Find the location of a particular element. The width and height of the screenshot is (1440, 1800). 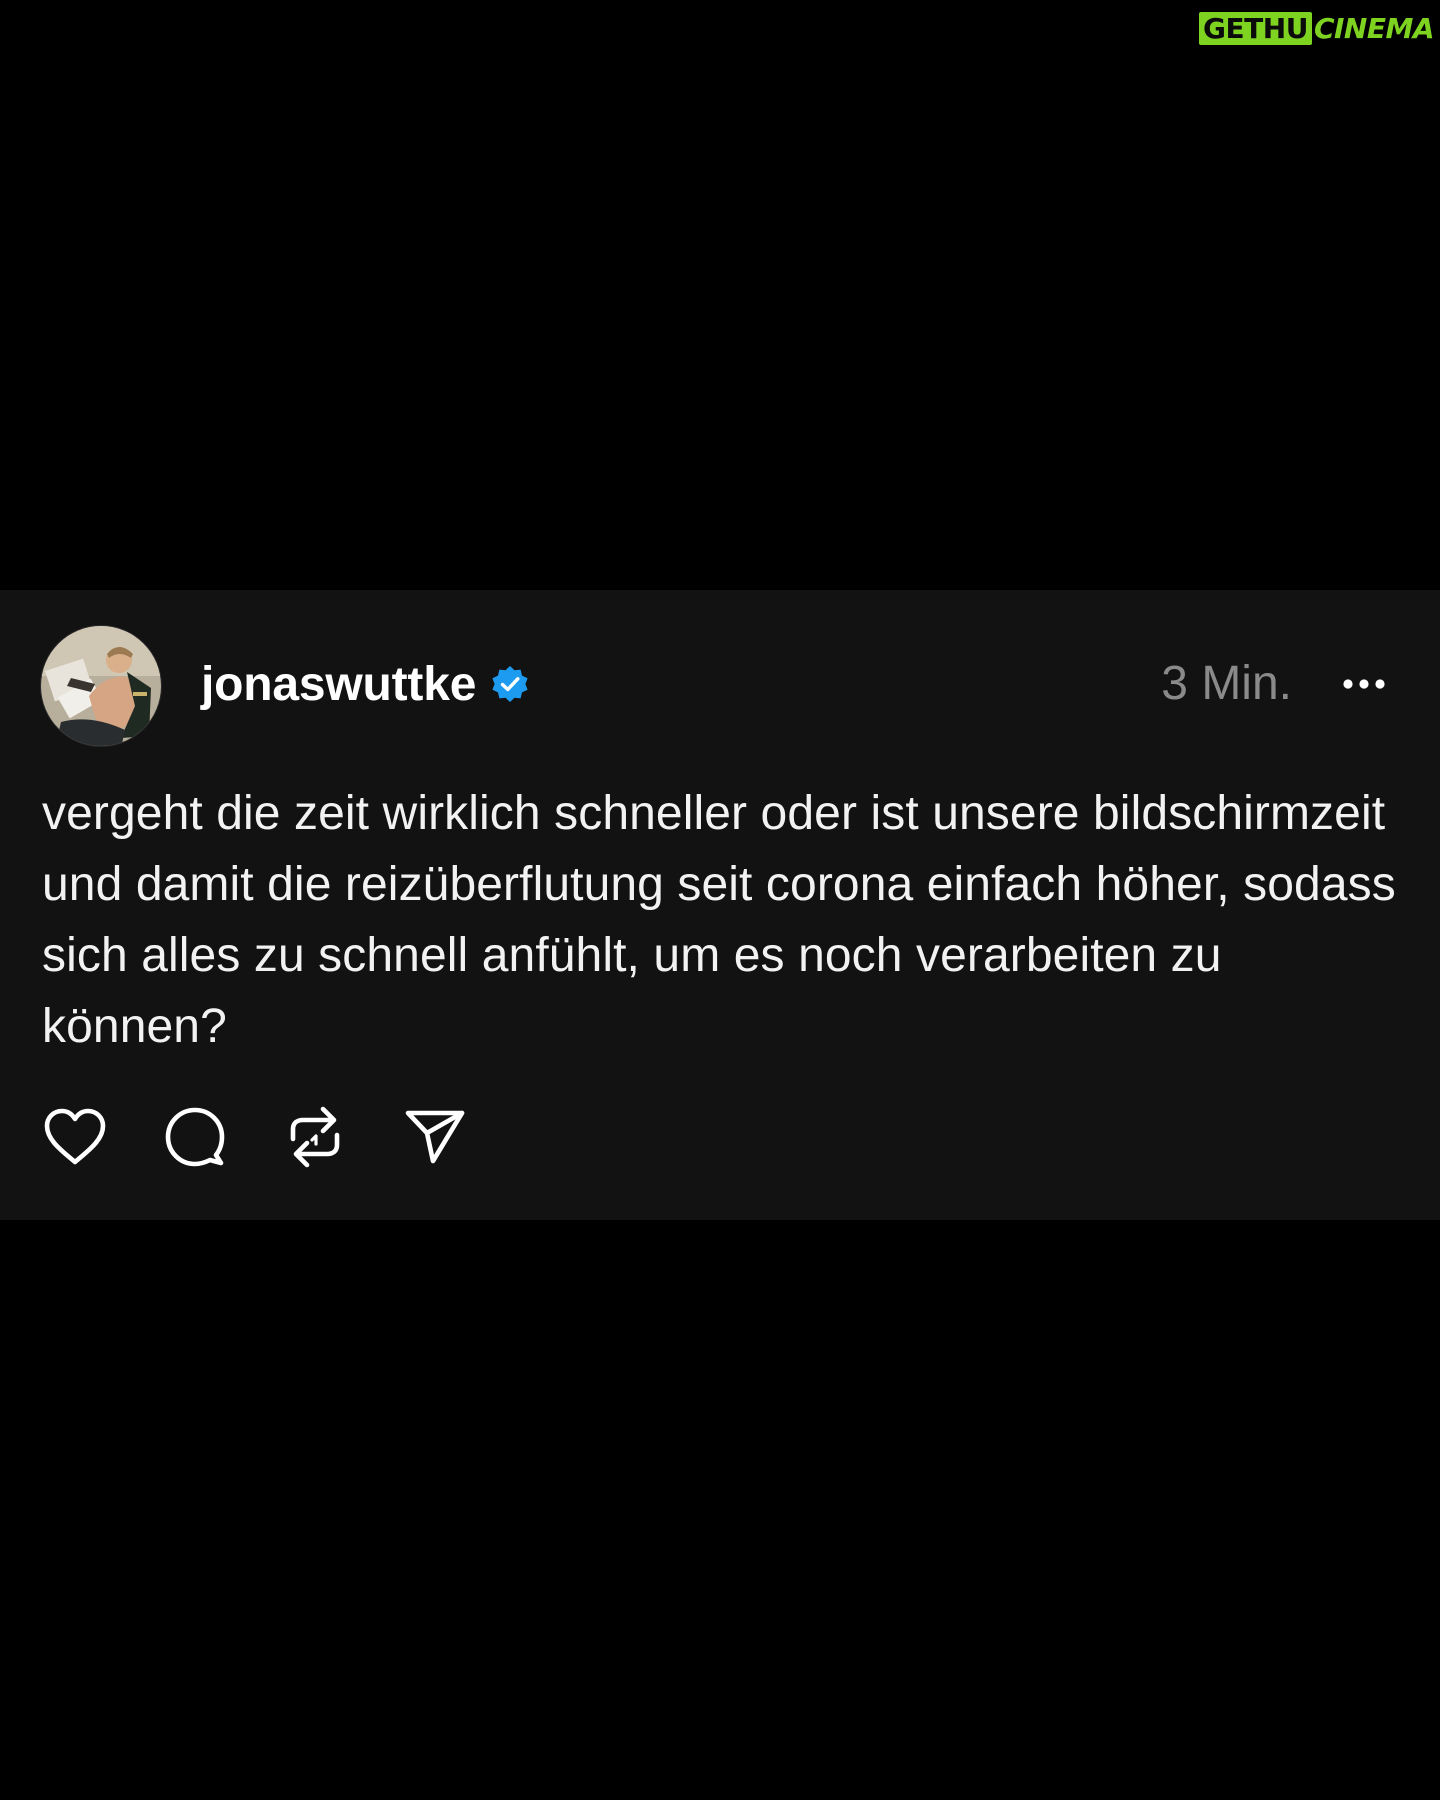

post-timestamp: 3 Min. is located at coordinates (1226, 683).